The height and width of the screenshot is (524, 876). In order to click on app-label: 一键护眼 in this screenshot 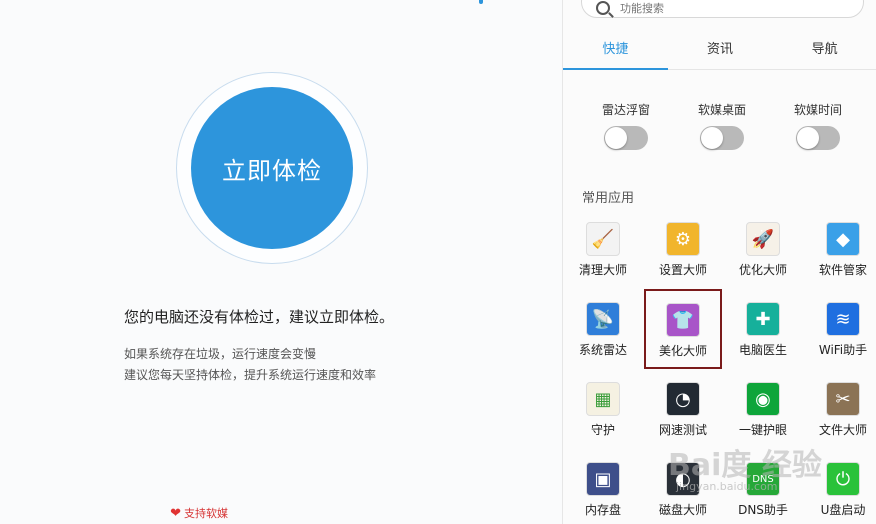, I will do `click(762, 430)`.